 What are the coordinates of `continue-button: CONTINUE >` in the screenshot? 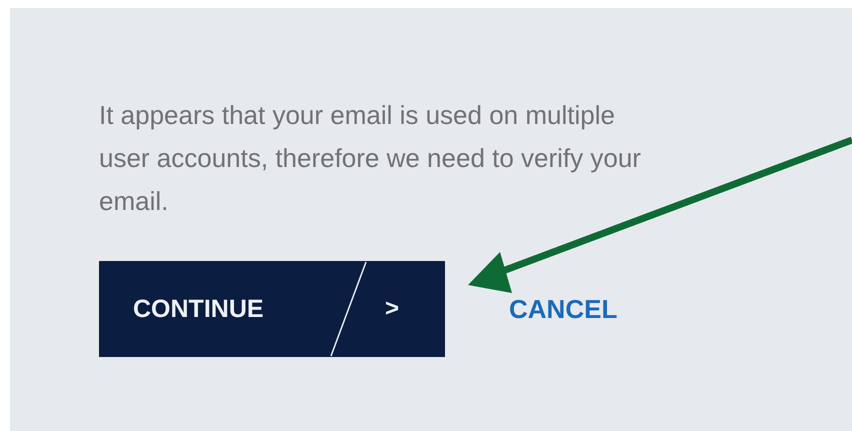 It's located at (272, 309).